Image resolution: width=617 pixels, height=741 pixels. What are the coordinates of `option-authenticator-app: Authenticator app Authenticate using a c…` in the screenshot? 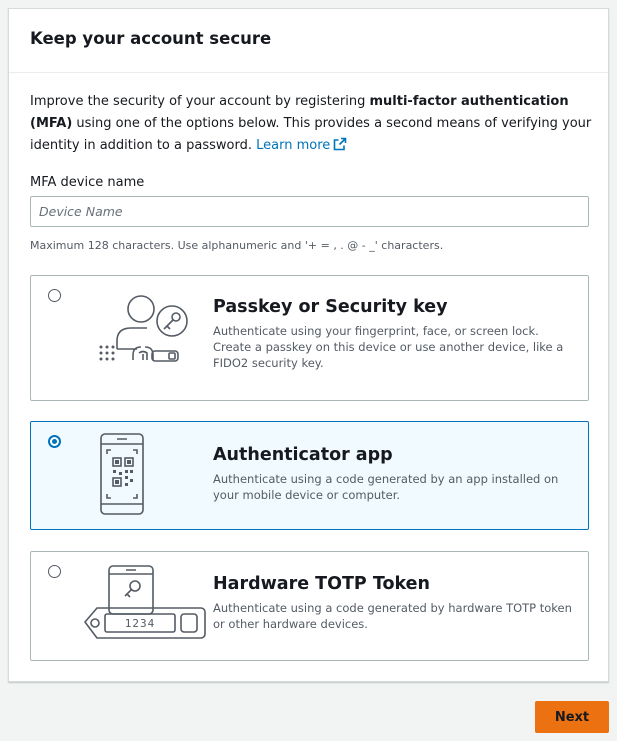 It's located at (309, 475).